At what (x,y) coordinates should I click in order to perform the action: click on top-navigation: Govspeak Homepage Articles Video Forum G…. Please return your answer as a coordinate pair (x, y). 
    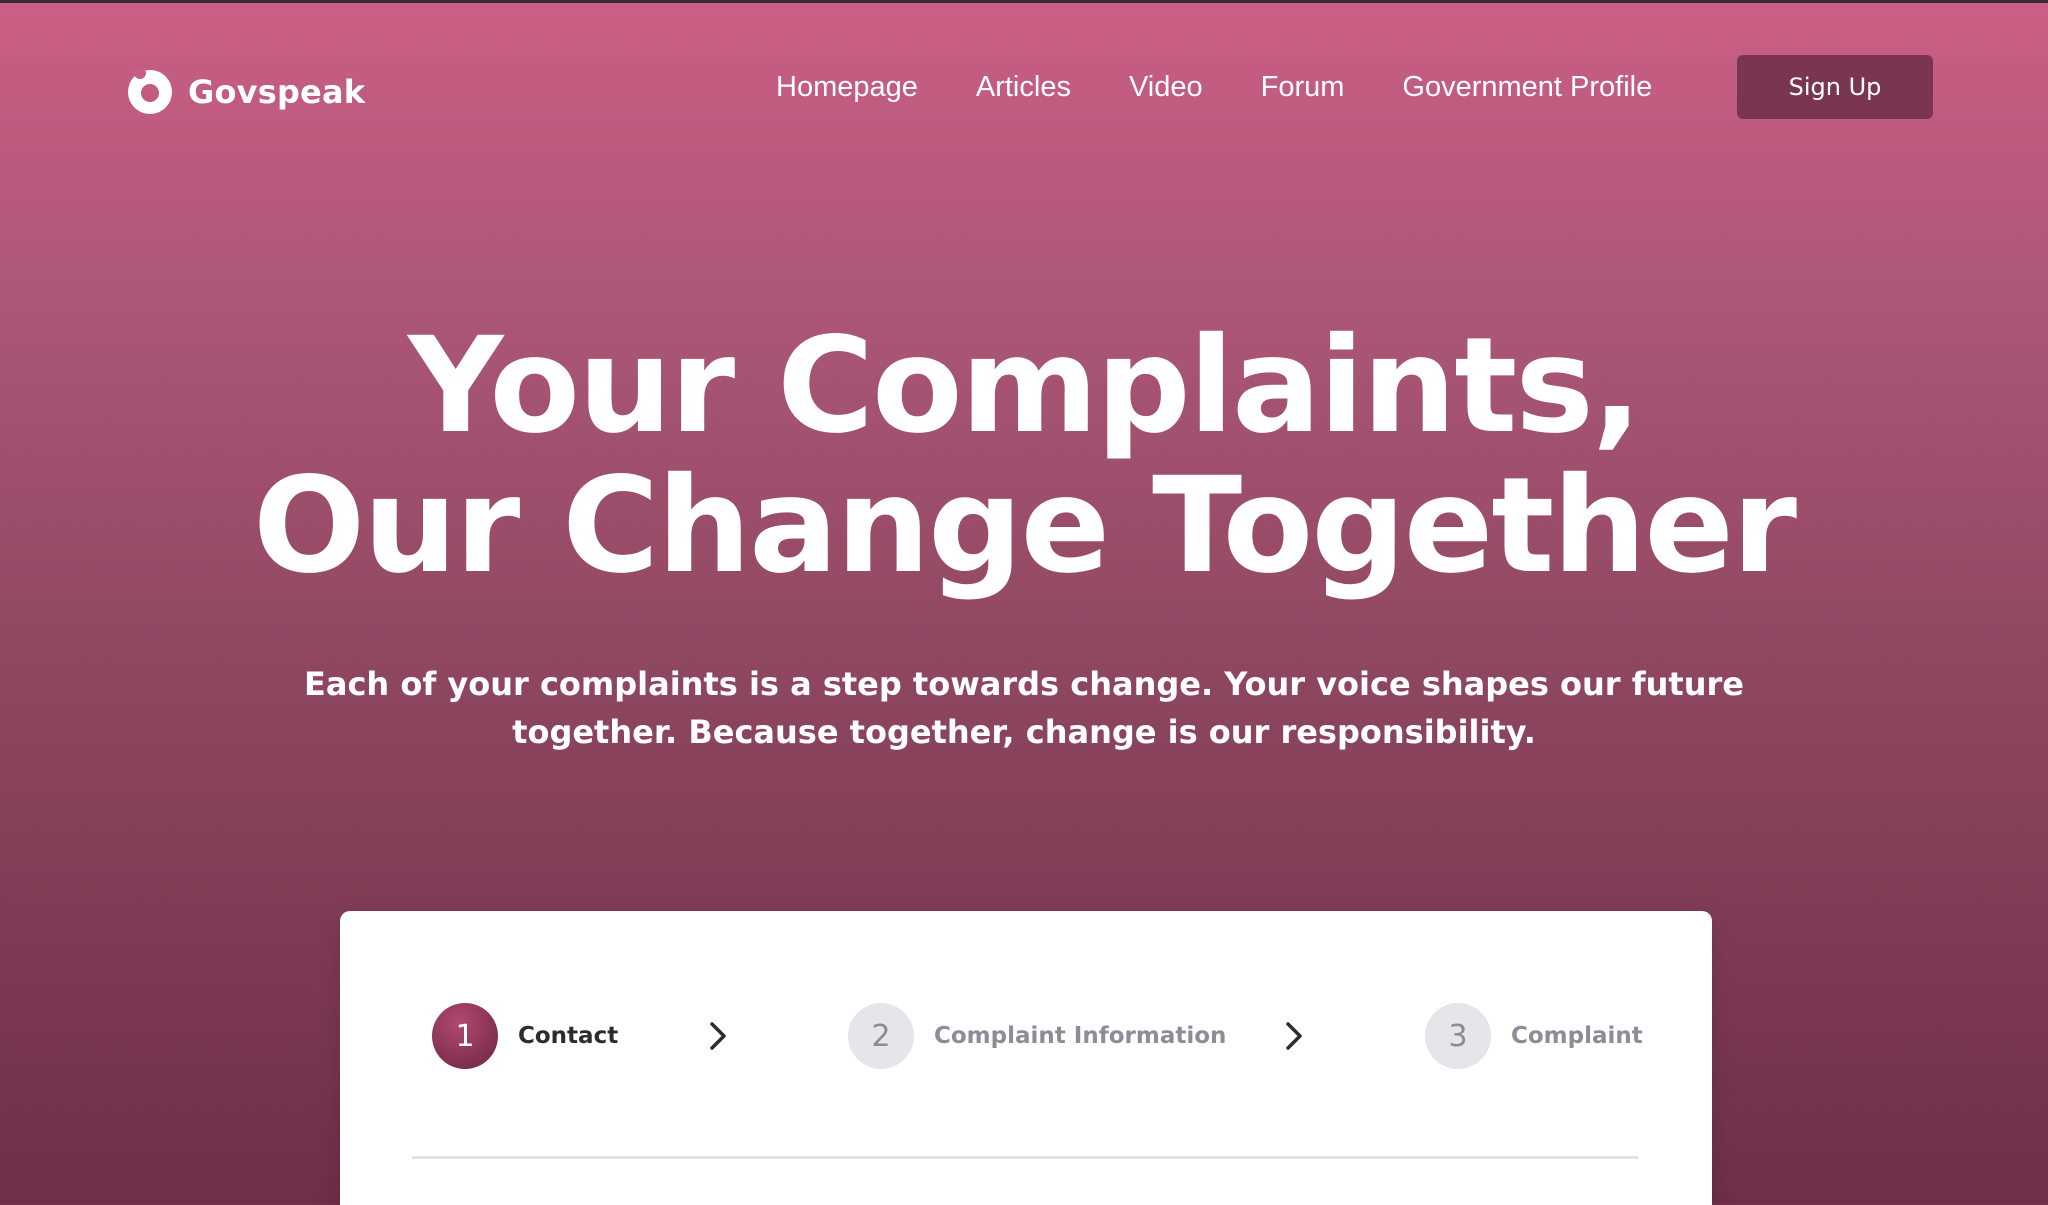
    Looking at the image, I should click on (1024, 88).